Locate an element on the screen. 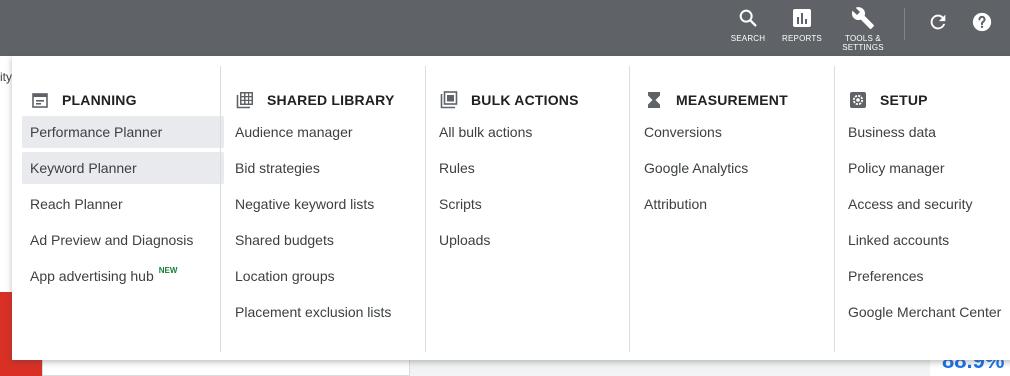 The image size is (1010, 376). hourglass-icon is located at coordinates (654, 100).